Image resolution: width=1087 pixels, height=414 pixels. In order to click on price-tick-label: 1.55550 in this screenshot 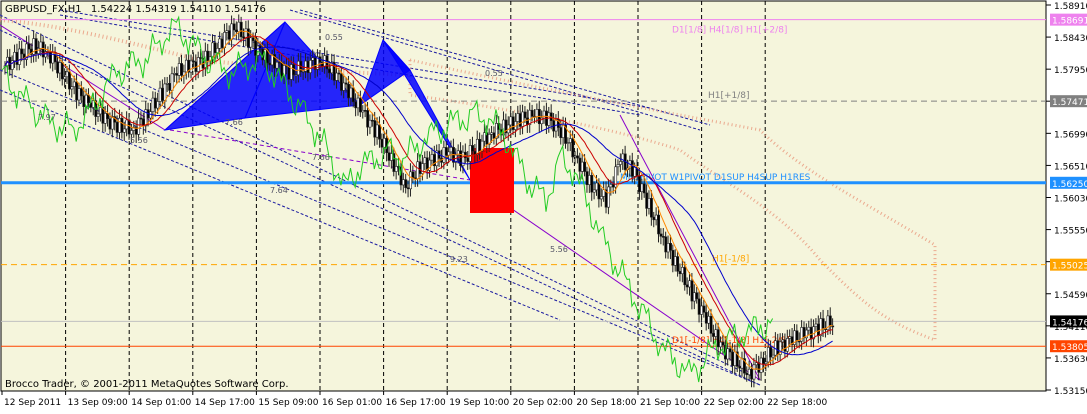, I will do `click(1070, 232)`.